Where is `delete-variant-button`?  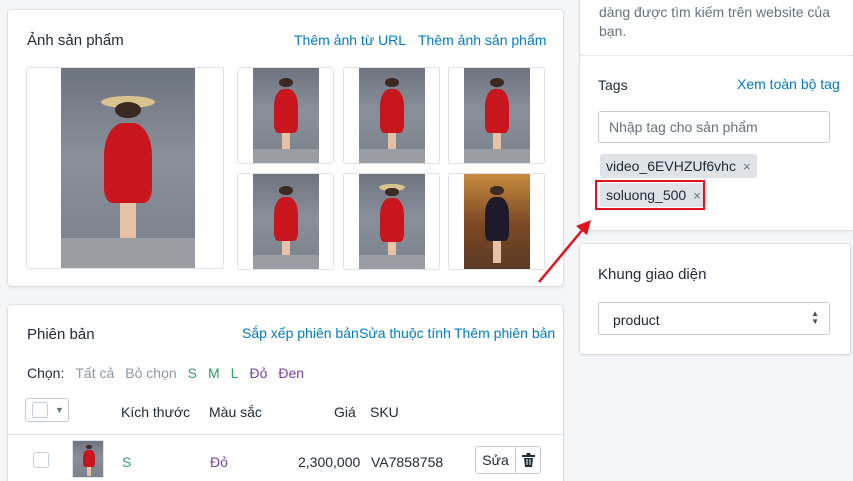 delete-variant-button is located at coordinates (528, 460).